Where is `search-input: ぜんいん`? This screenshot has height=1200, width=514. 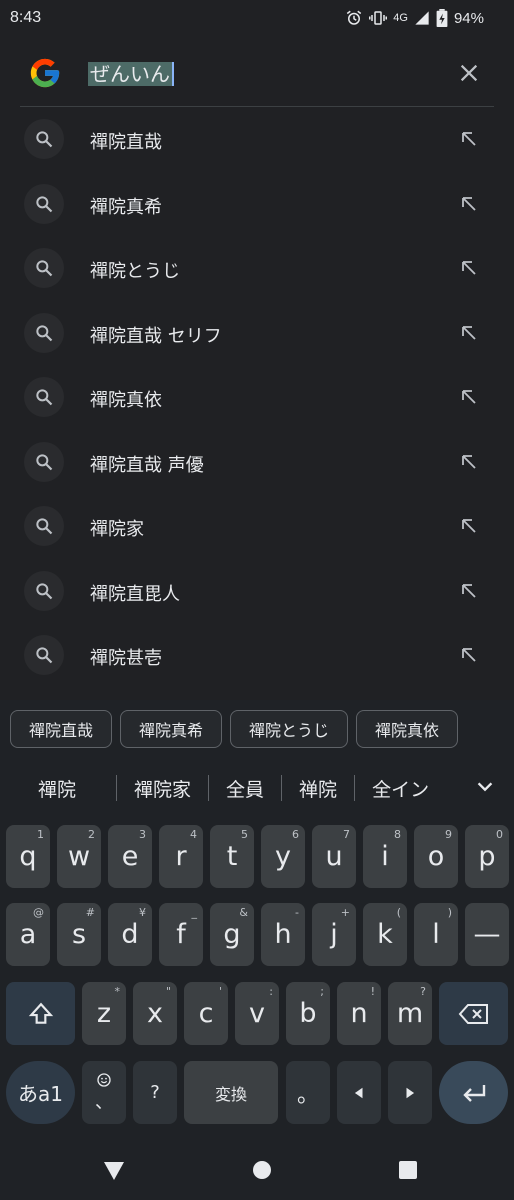
search-input: ぜんいん is located at coordinates (131, 72).